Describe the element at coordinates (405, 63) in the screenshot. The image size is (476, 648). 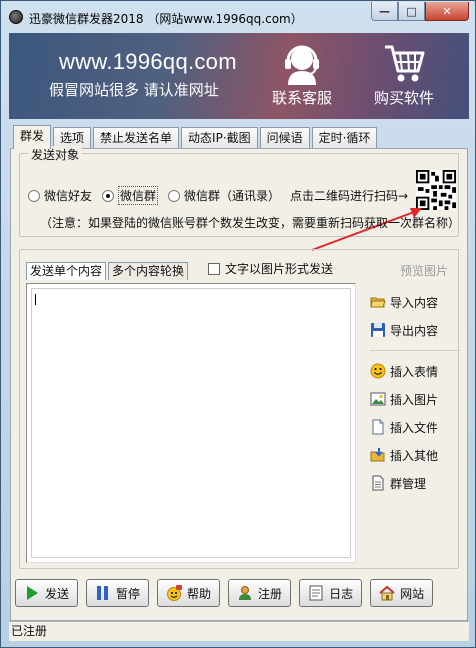
I see `shopping-cart-icon` at that location.